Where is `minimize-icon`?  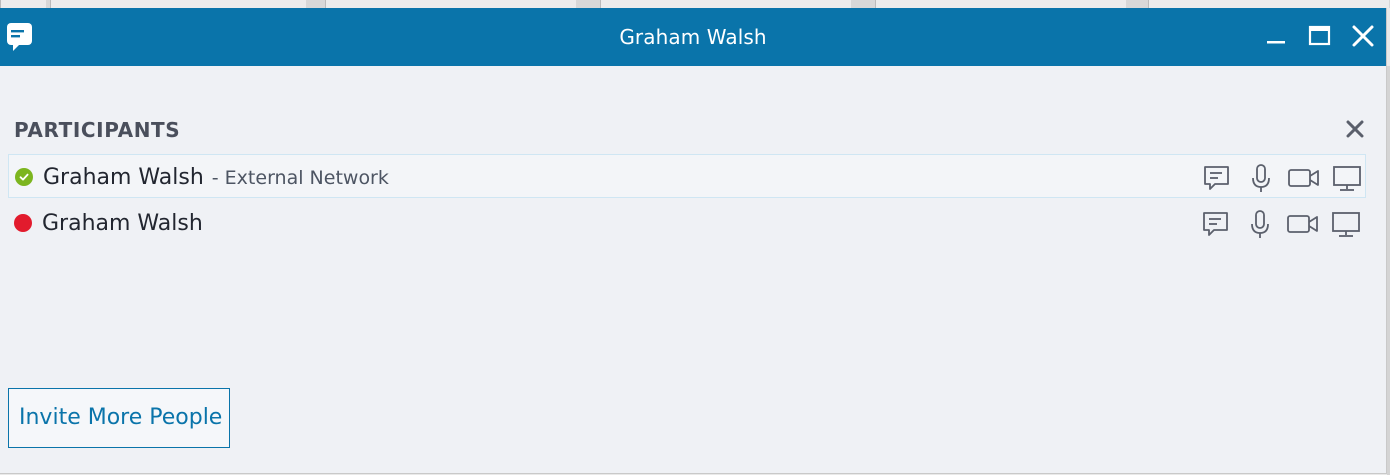
minimize-icon is located at coordinates (1276, 42).